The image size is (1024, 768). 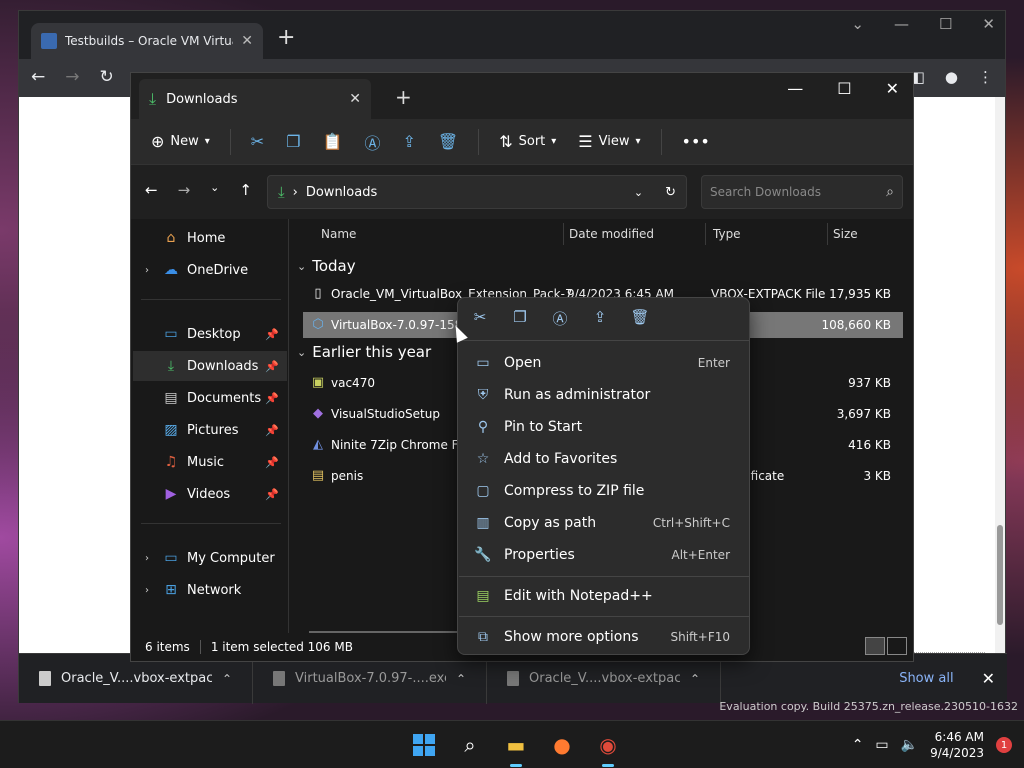 I want to click on file-name: vac470, so click(x=353, y=383).